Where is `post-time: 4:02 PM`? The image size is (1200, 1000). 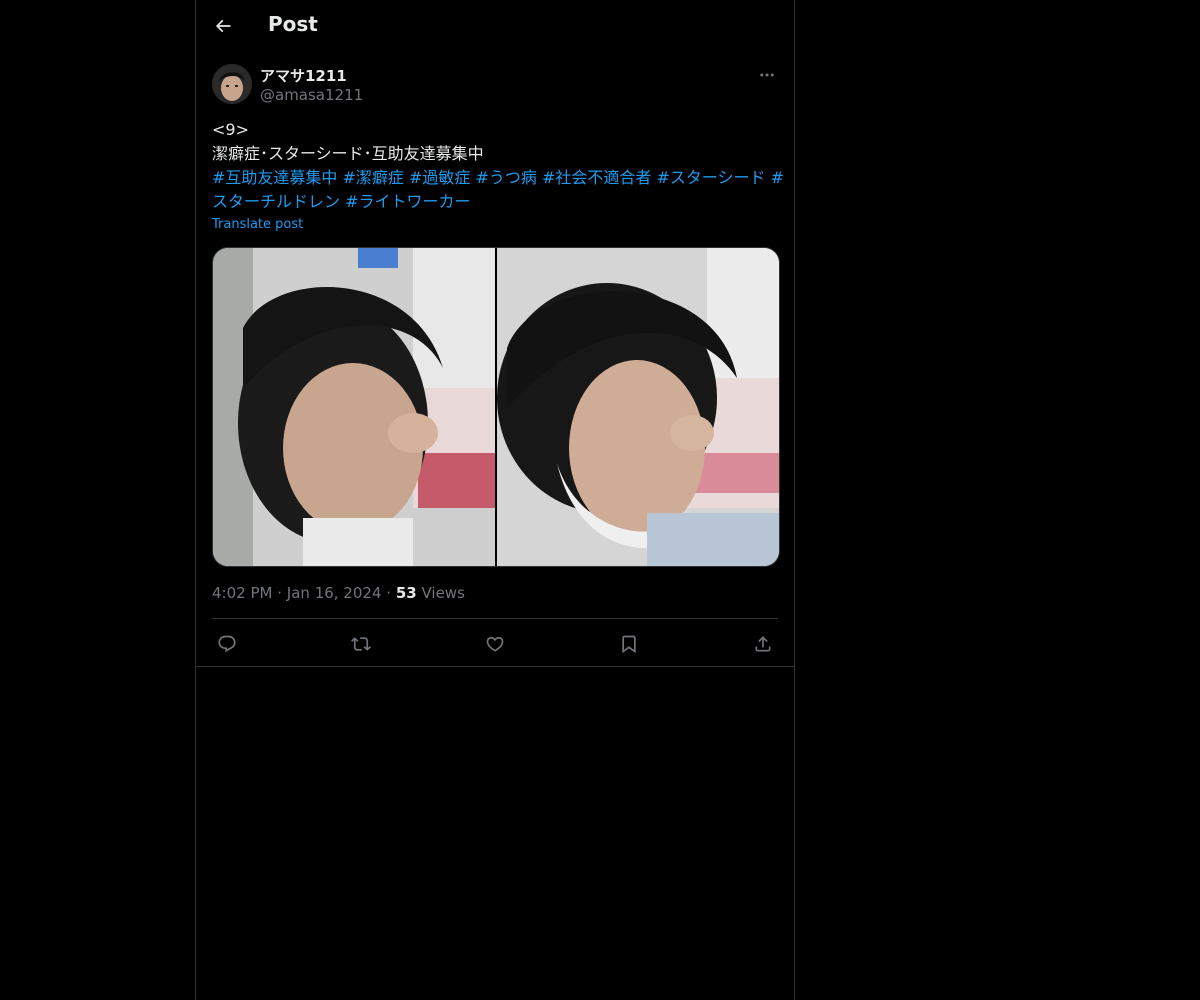 post-time: 4:02 PM is located at coordinates (242, 593).